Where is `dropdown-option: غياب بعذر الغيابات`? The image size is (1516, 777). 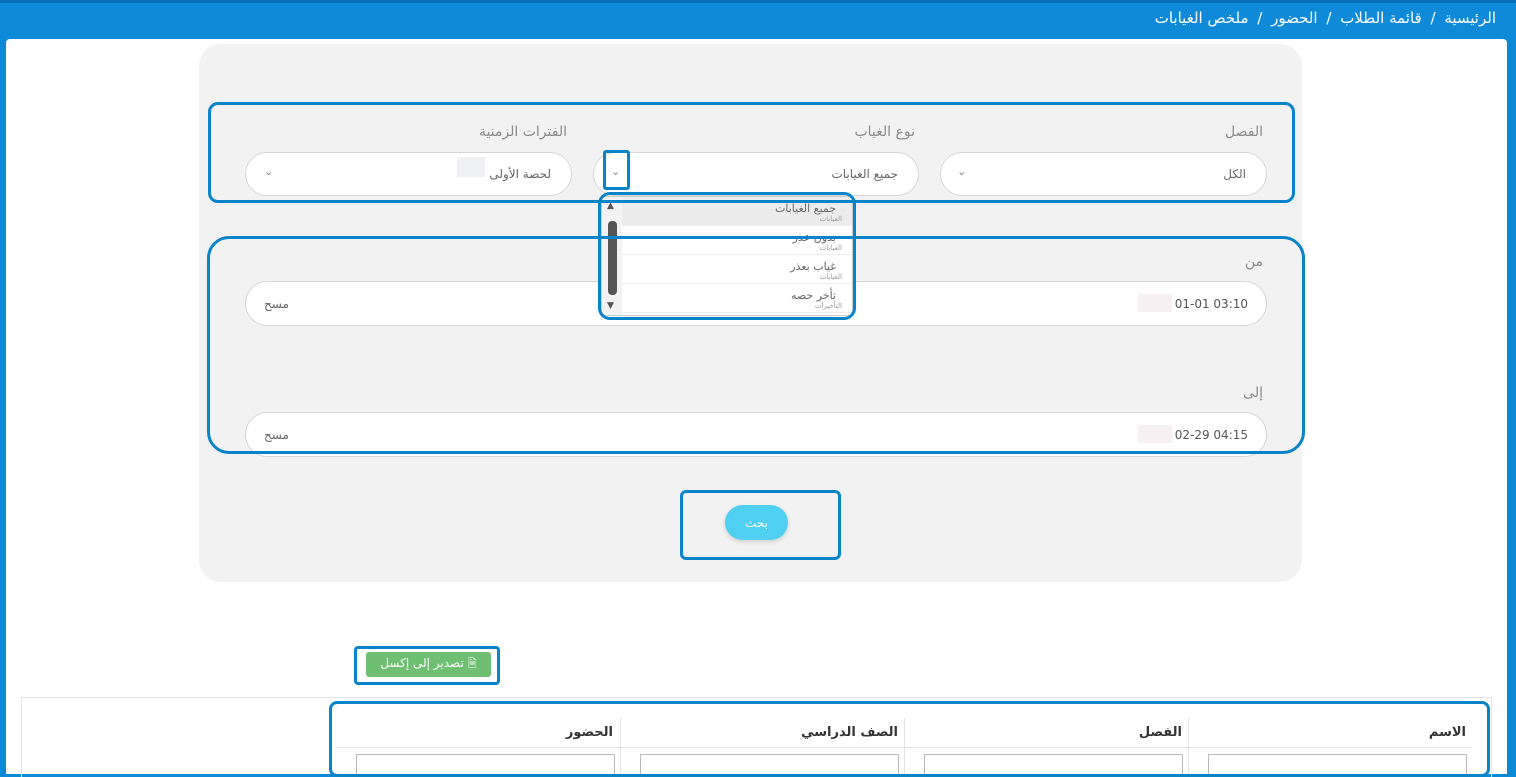
dropdown-option: غياب بعذر الغيابات is located at coordinates (727, 269).